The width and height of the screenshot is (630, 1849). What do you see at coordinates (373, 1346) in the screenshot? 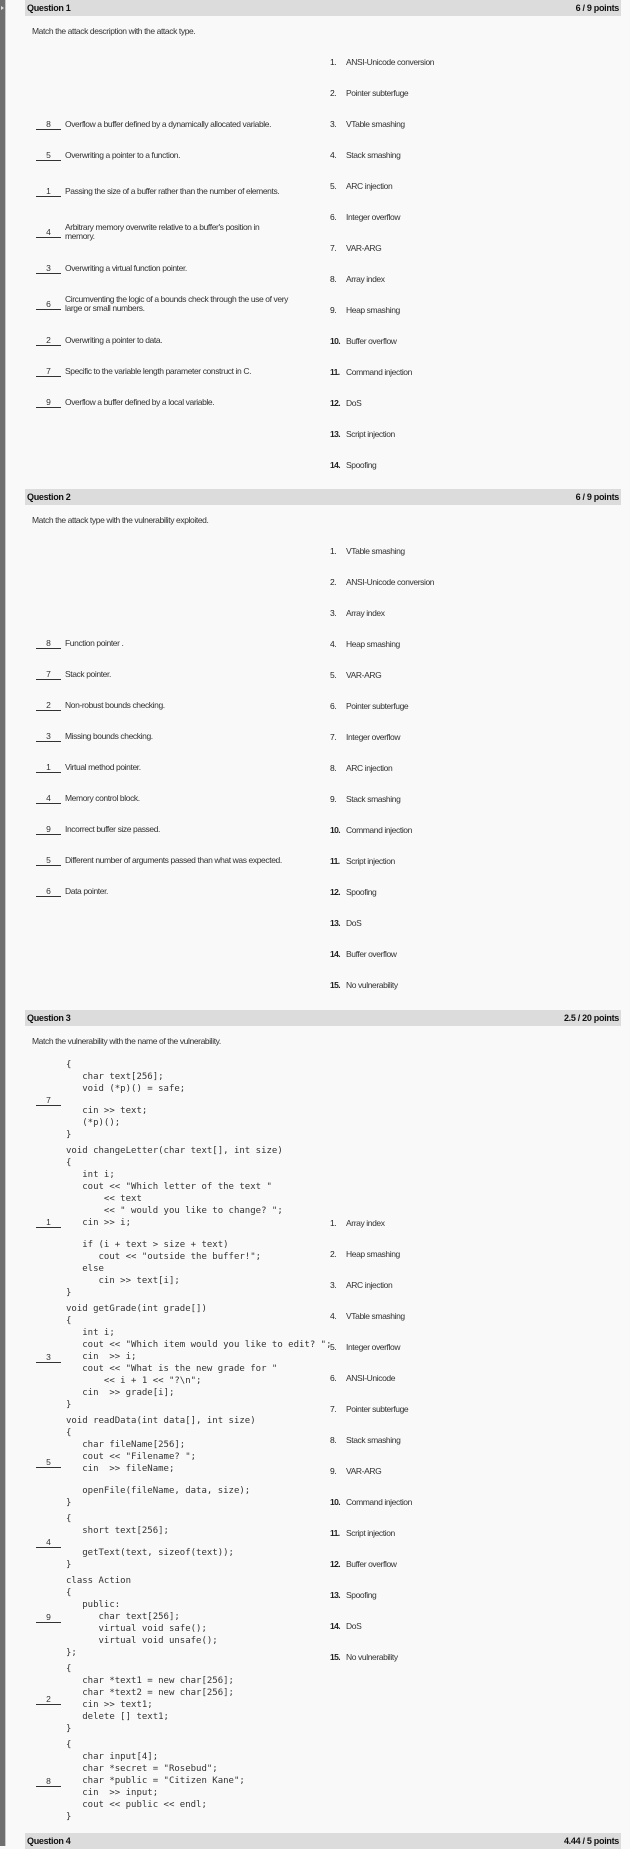
I see `choice-label: Integer overflow` at bounding box center [373, 1346].